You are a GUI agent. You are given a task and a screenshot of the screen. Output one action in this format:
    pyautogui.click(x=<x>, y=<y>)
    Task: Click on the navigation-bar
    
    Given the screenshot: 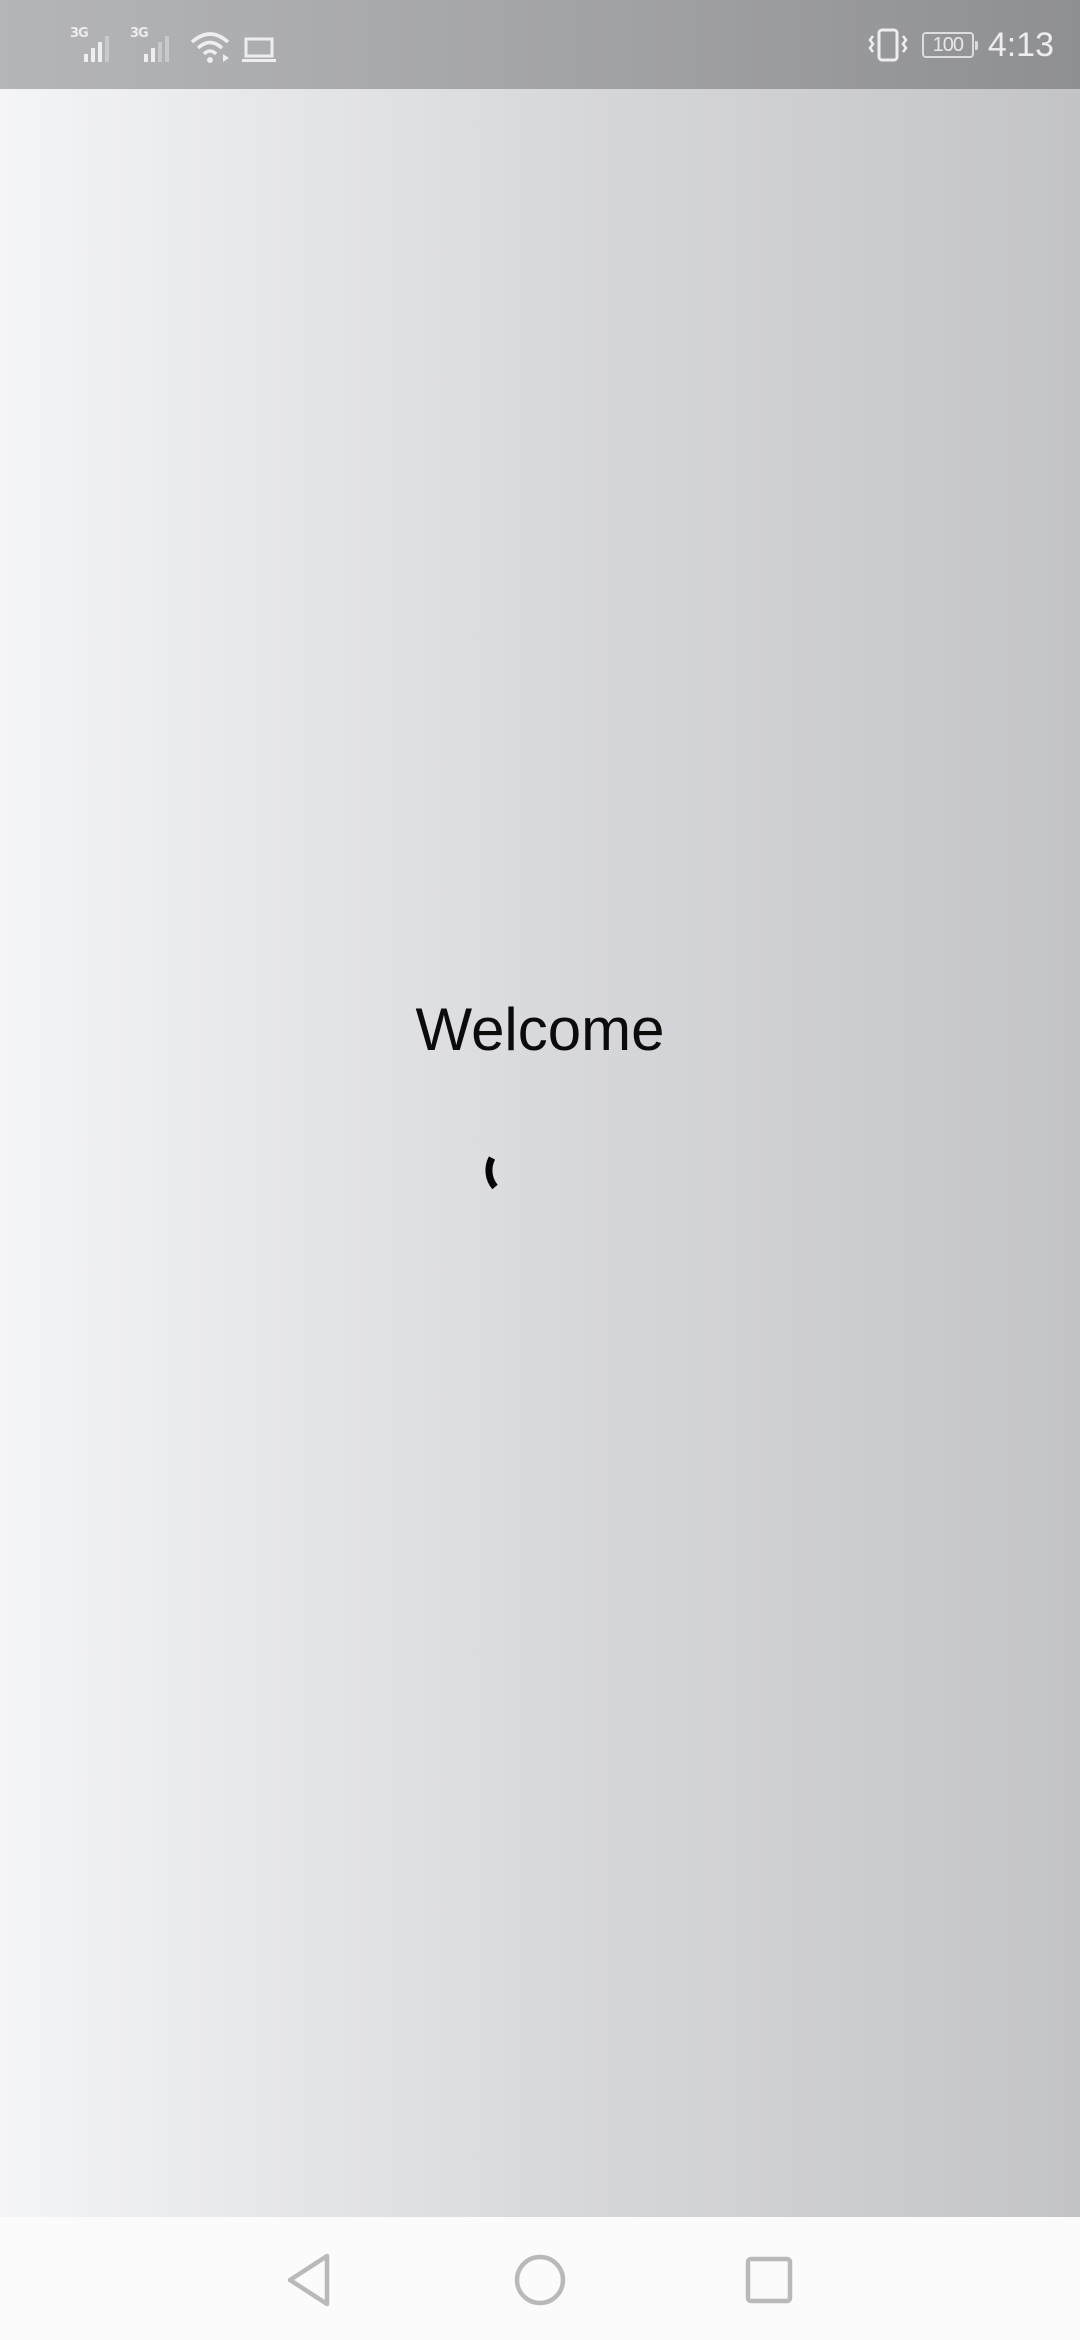 What is the action you would take?
    pyautogui.click(x=540, y=2278)
    